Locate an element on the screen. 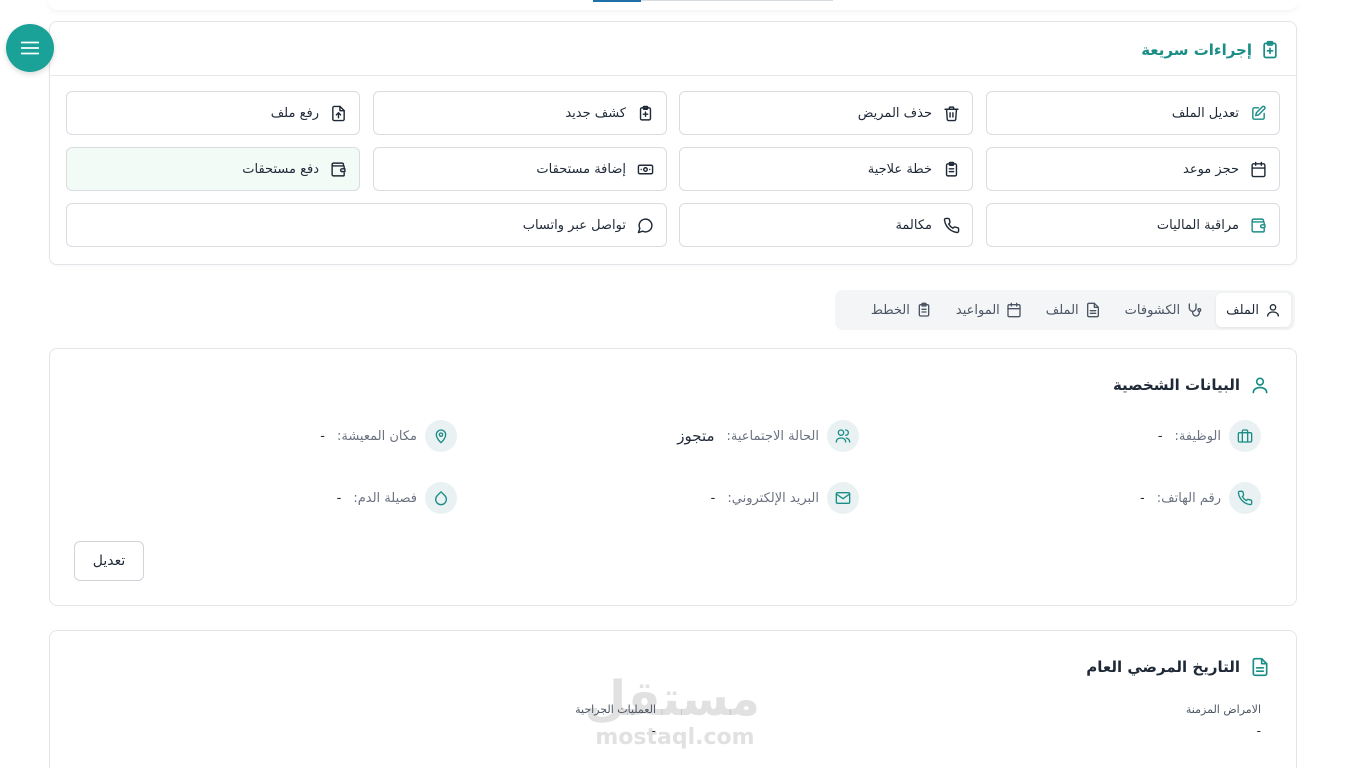 This screenshot has height=768, width=1348. qa-label: حجز موعد is located at coordinates (1211, 169).